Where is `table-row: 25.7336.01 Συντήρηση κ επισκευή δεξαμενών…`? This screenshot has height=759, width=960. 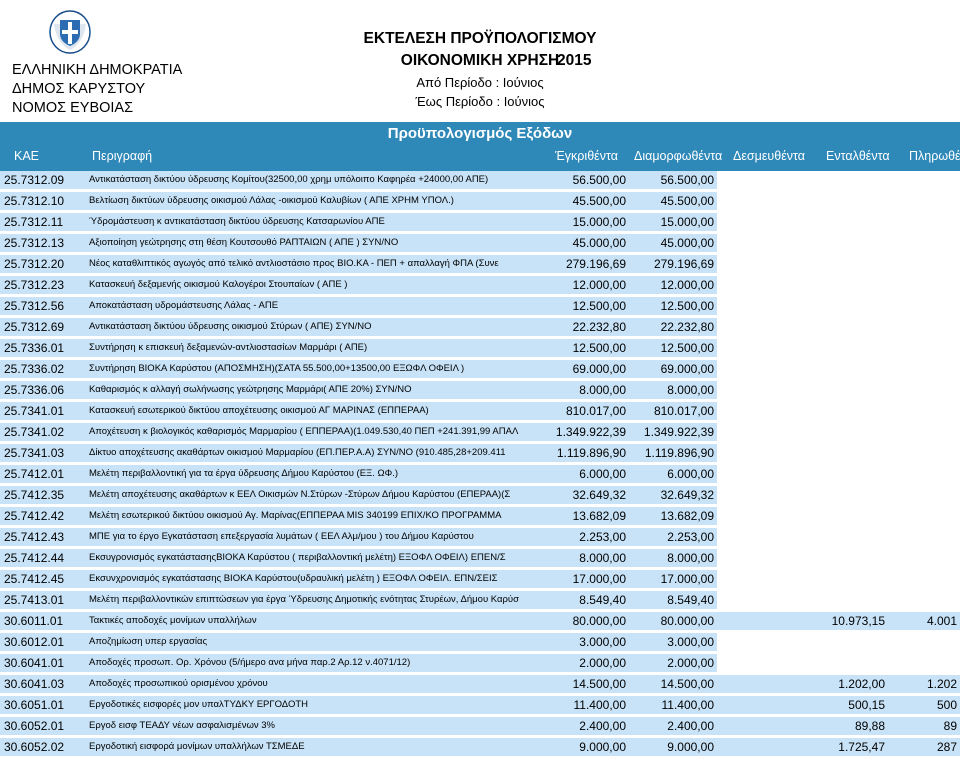
table-row: 25.7336.01 Συντήρηση κ επισκευή δεξαμενών… is located at coordinates (480, 349).